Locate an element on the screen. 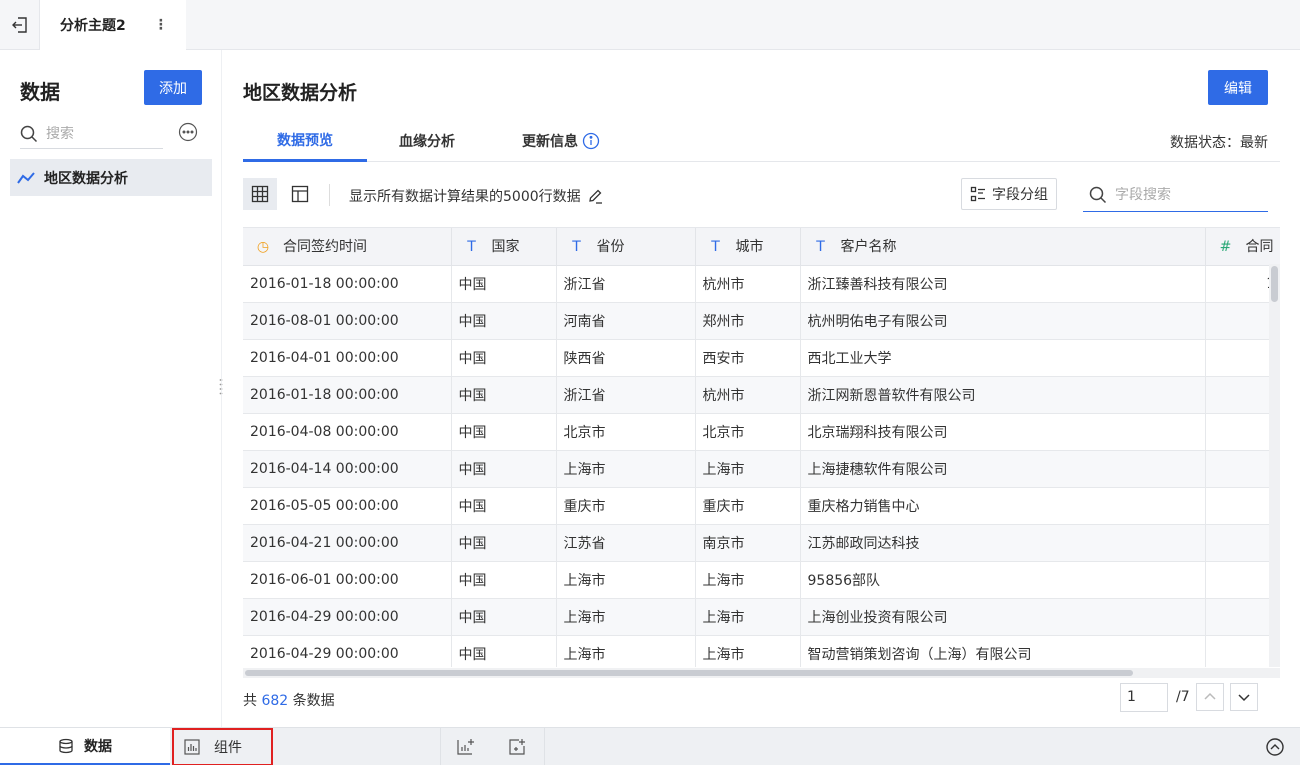 The width and height of the screenshot is (1300, 765). tab-update-info: 更新信息 is located at coordinates (561, 141).